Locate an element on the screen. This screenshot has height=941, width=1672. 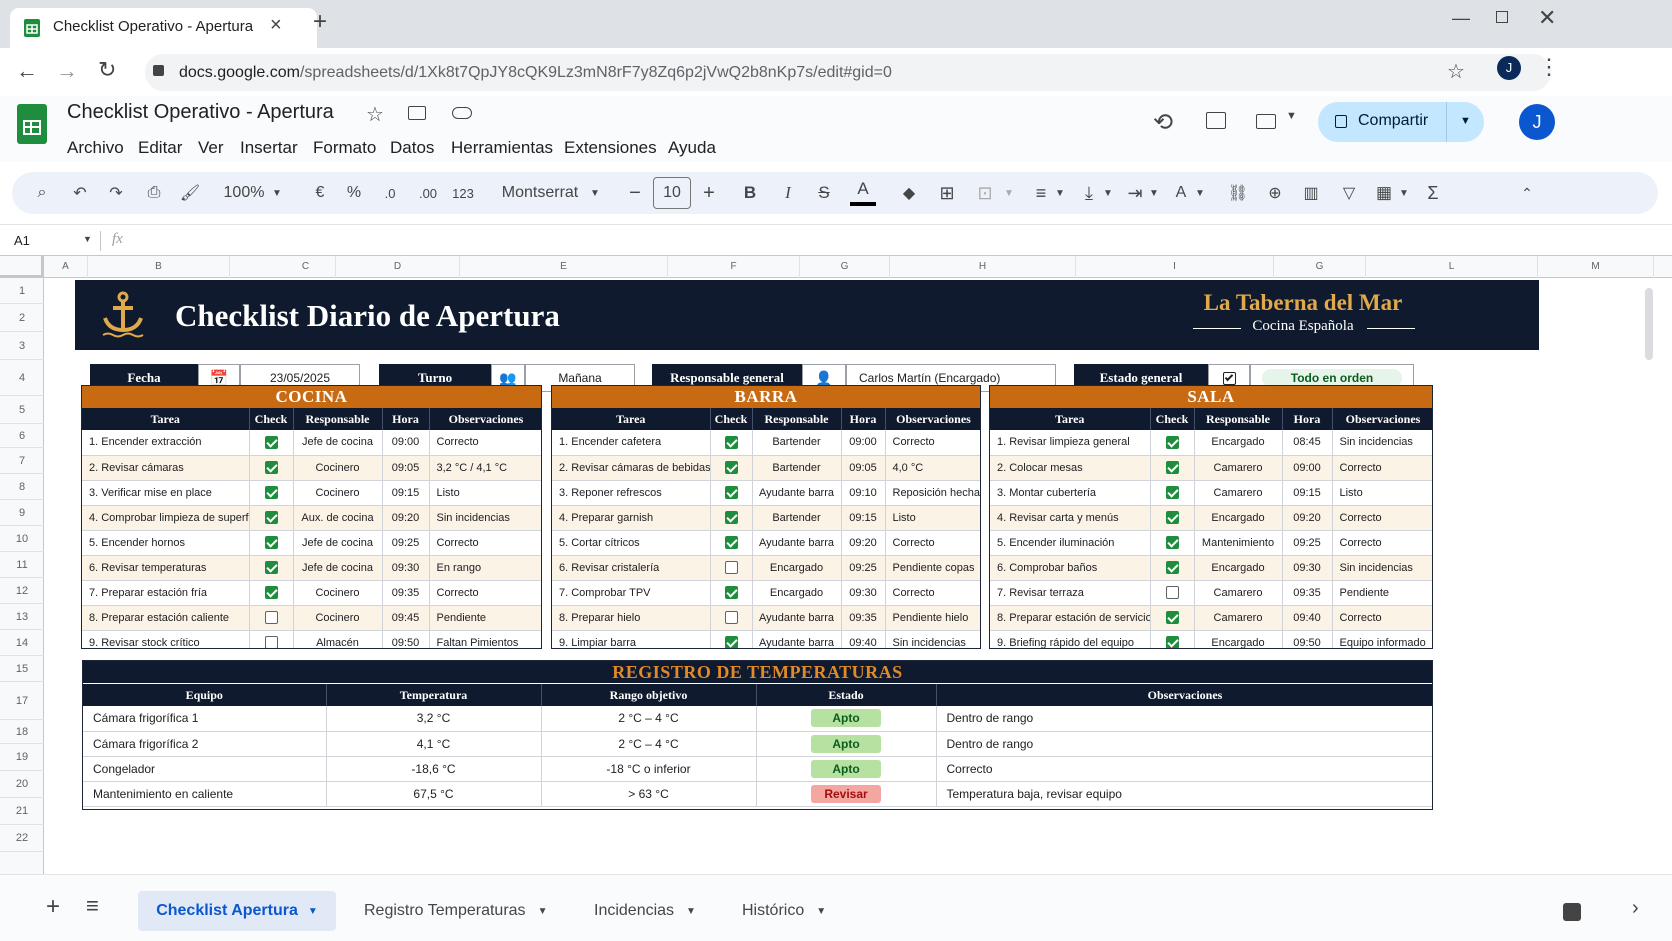
temperatura-cell: 4,1 °C is located at coordinates (434, 744).